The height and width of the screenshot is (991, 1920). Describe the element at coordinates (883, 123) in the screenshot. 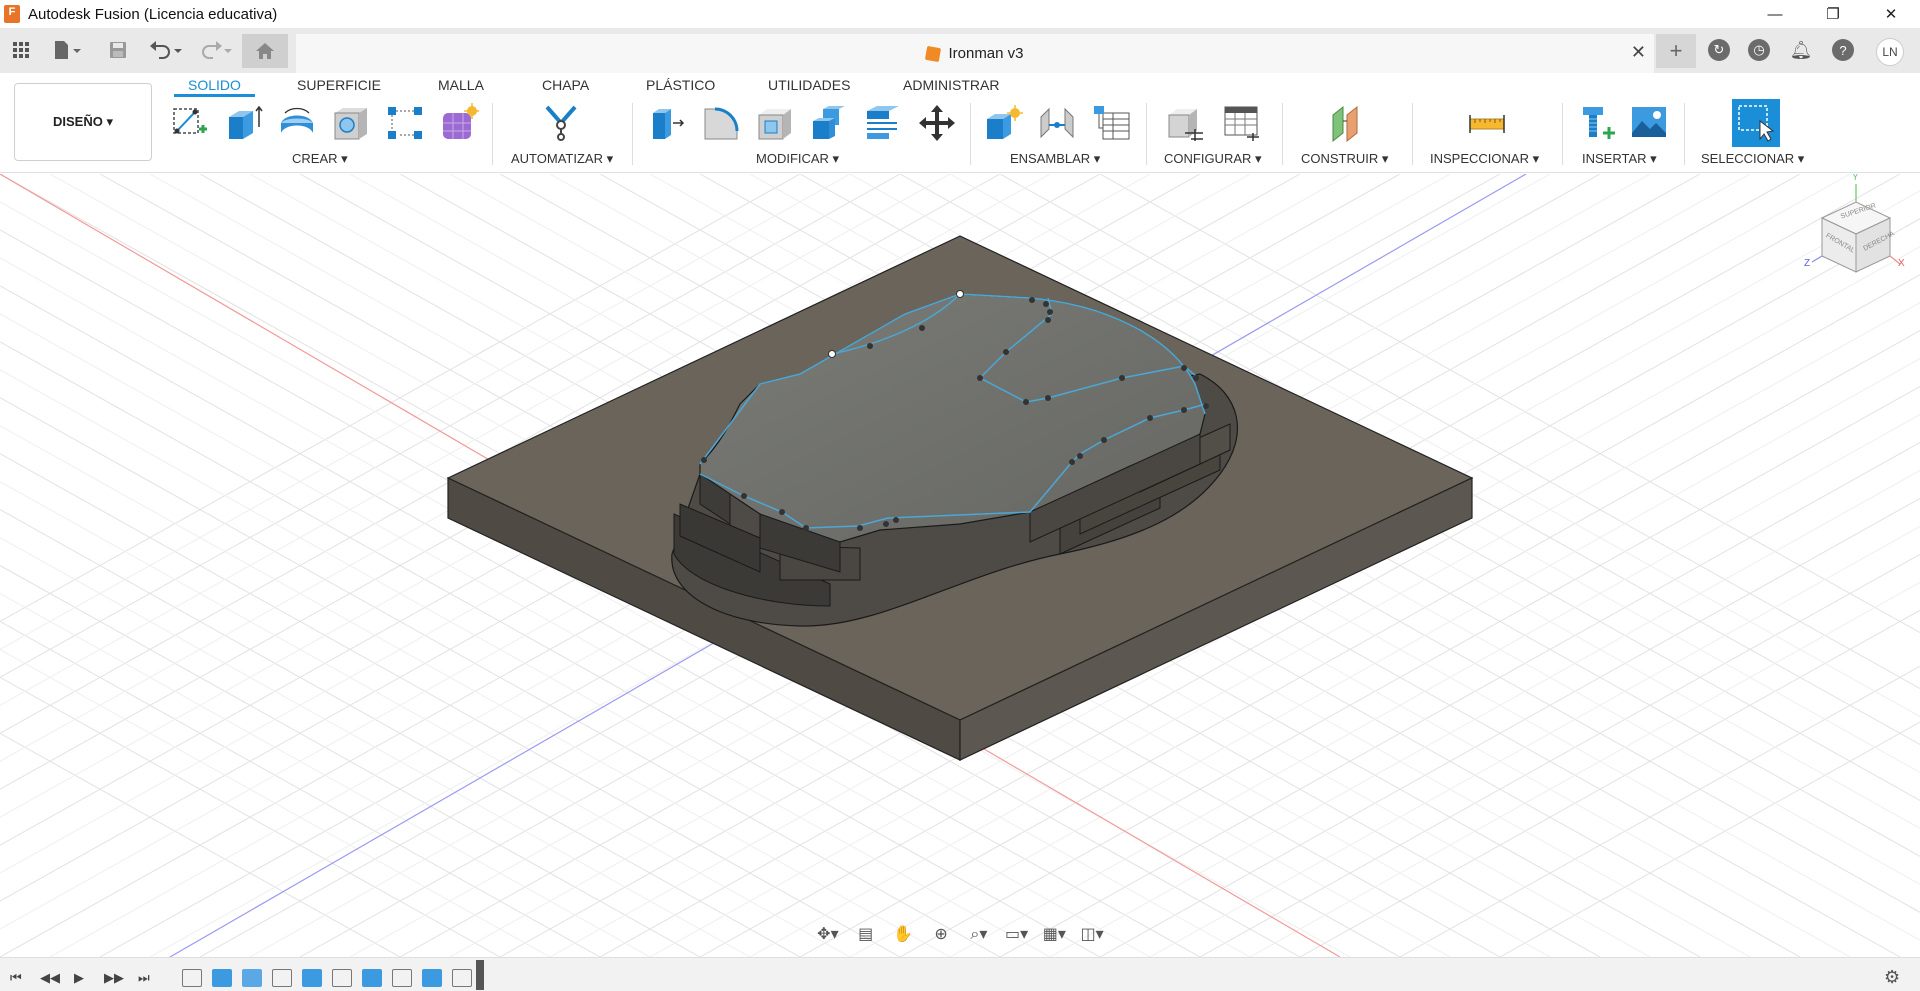

I see `offset-face-button` at that location.